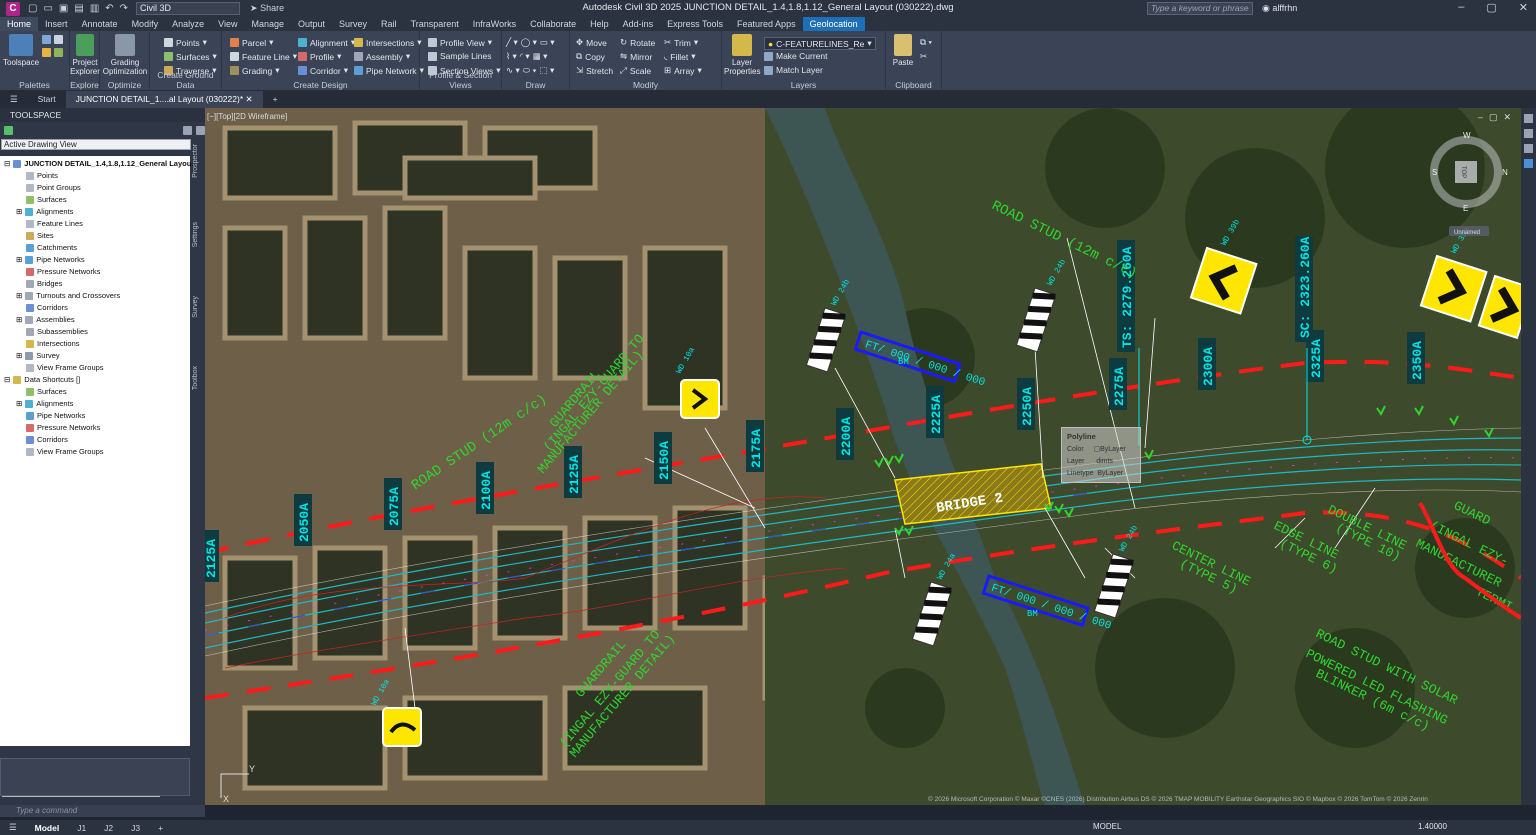  I want to click on tab-annotate: Annotate, so click(100, 24).